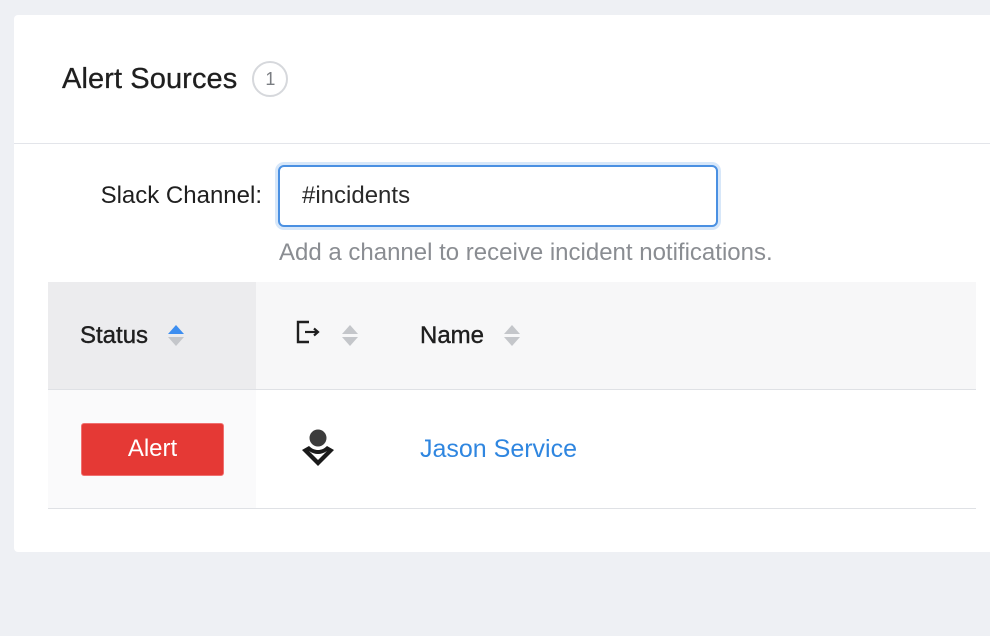 This screenshot has height=636, width=990. What do you see at coordinates (698, 335) in the screenshot?
I see `column-header-name: Name` at bounding box center [698, 335].